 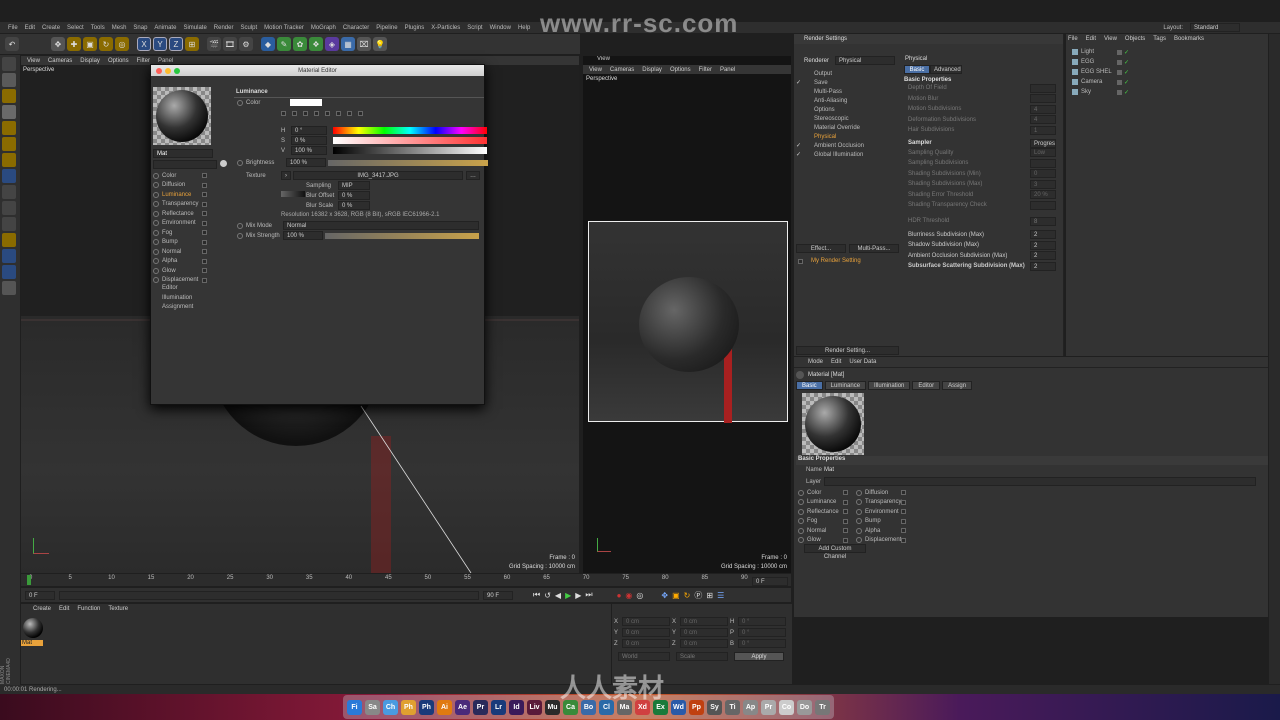 I want to click on add-custom-channel-button: Add Custom Channel, so click(x=835, y=552).